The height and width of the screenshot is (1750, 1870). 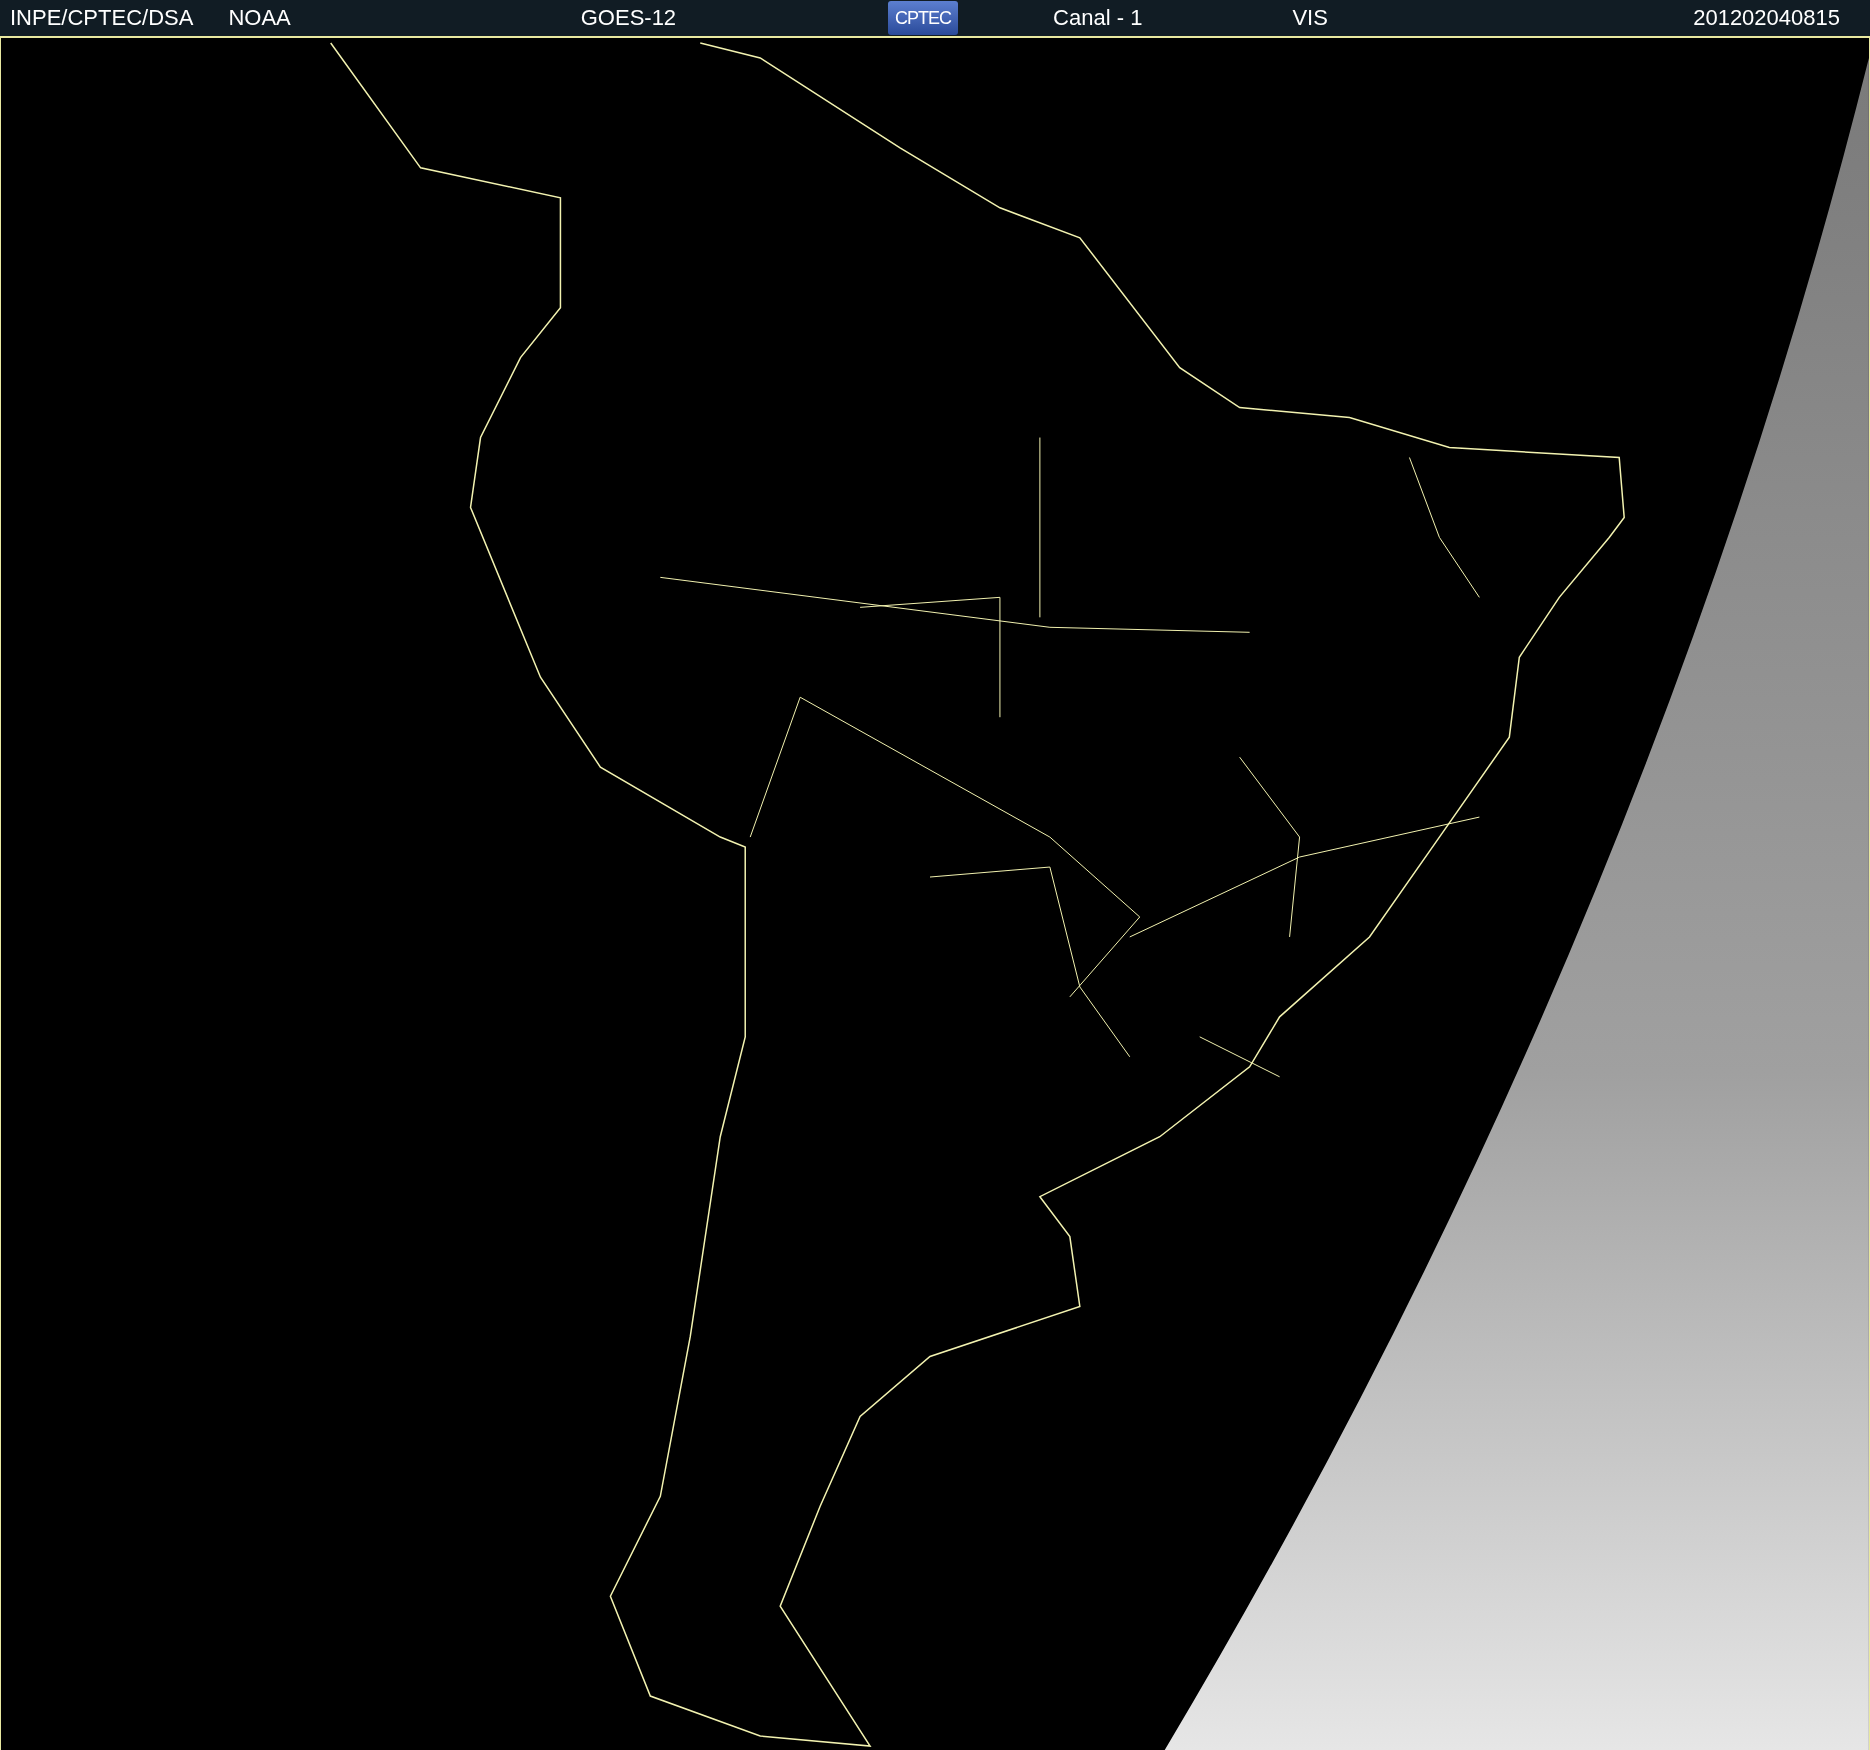 What do you see at coordinates (628, 18) in the screenshot?
I see `satellite-label: GOES-12` at bounding box center [628, 18].